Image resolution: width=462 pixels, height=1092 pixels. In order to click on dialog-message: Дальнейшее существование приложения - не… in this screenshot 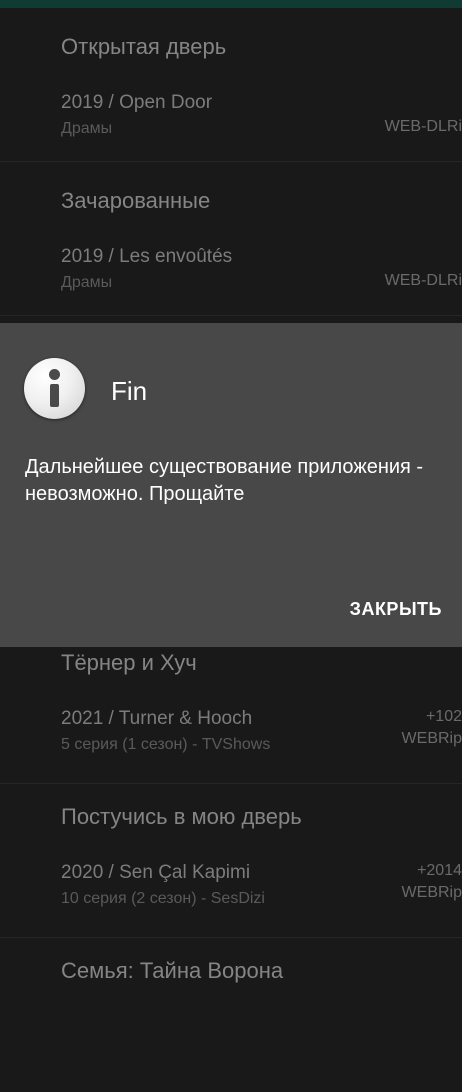, I will do `click(224, 480)`.